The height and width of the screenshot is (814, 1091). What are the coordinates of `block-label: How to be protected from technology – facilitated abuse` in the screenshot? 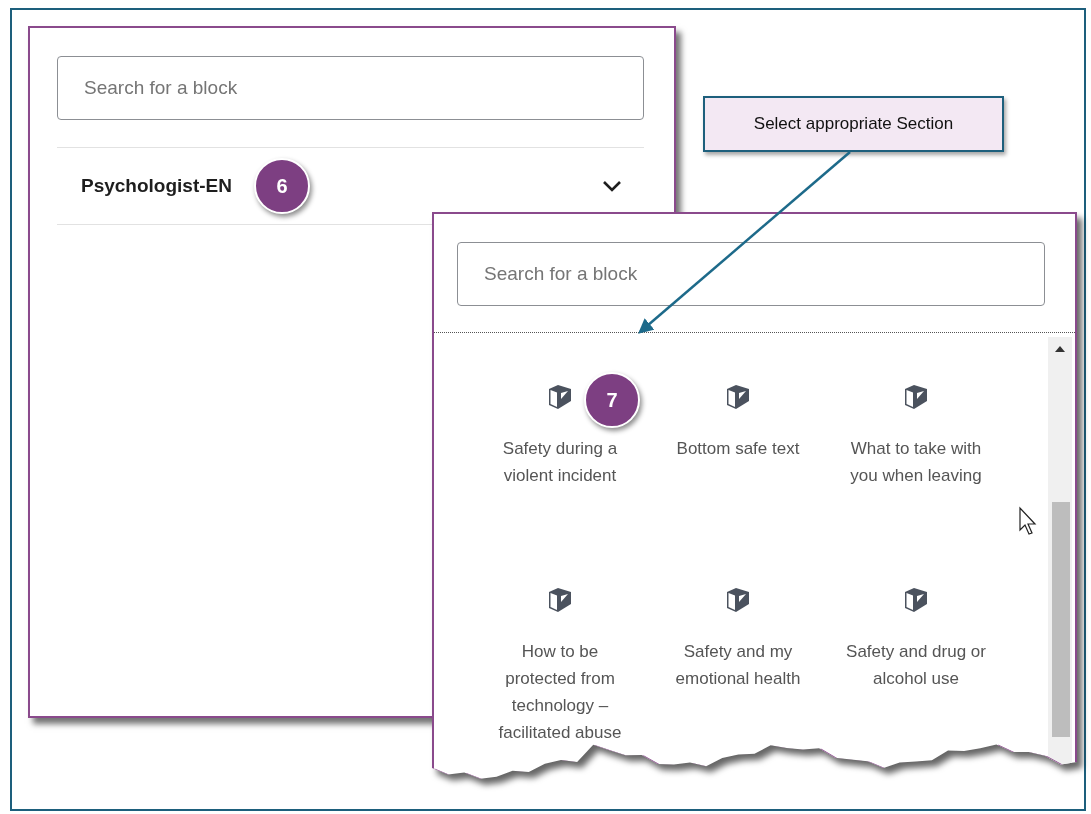 It's located at (560, 692).